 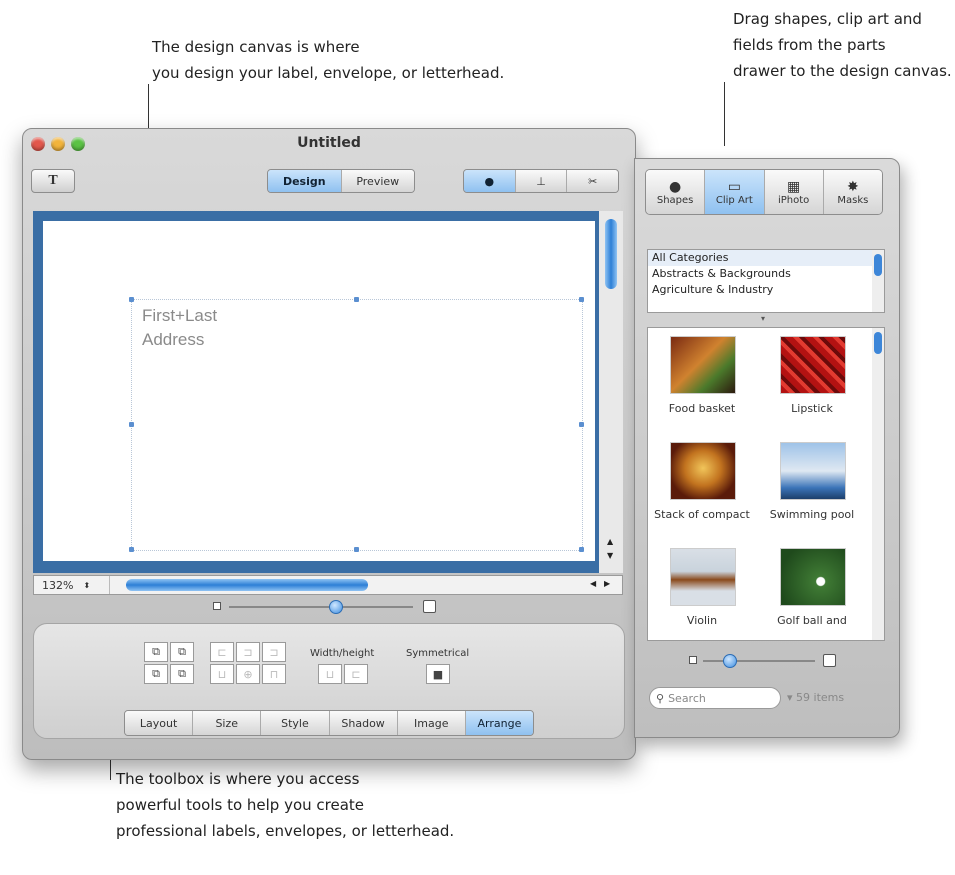 What do you see at coordinates (766, 274) in the screenshot?
I see `list-item: Abstracts & Backgrounds` at bounding box center [766, 274].